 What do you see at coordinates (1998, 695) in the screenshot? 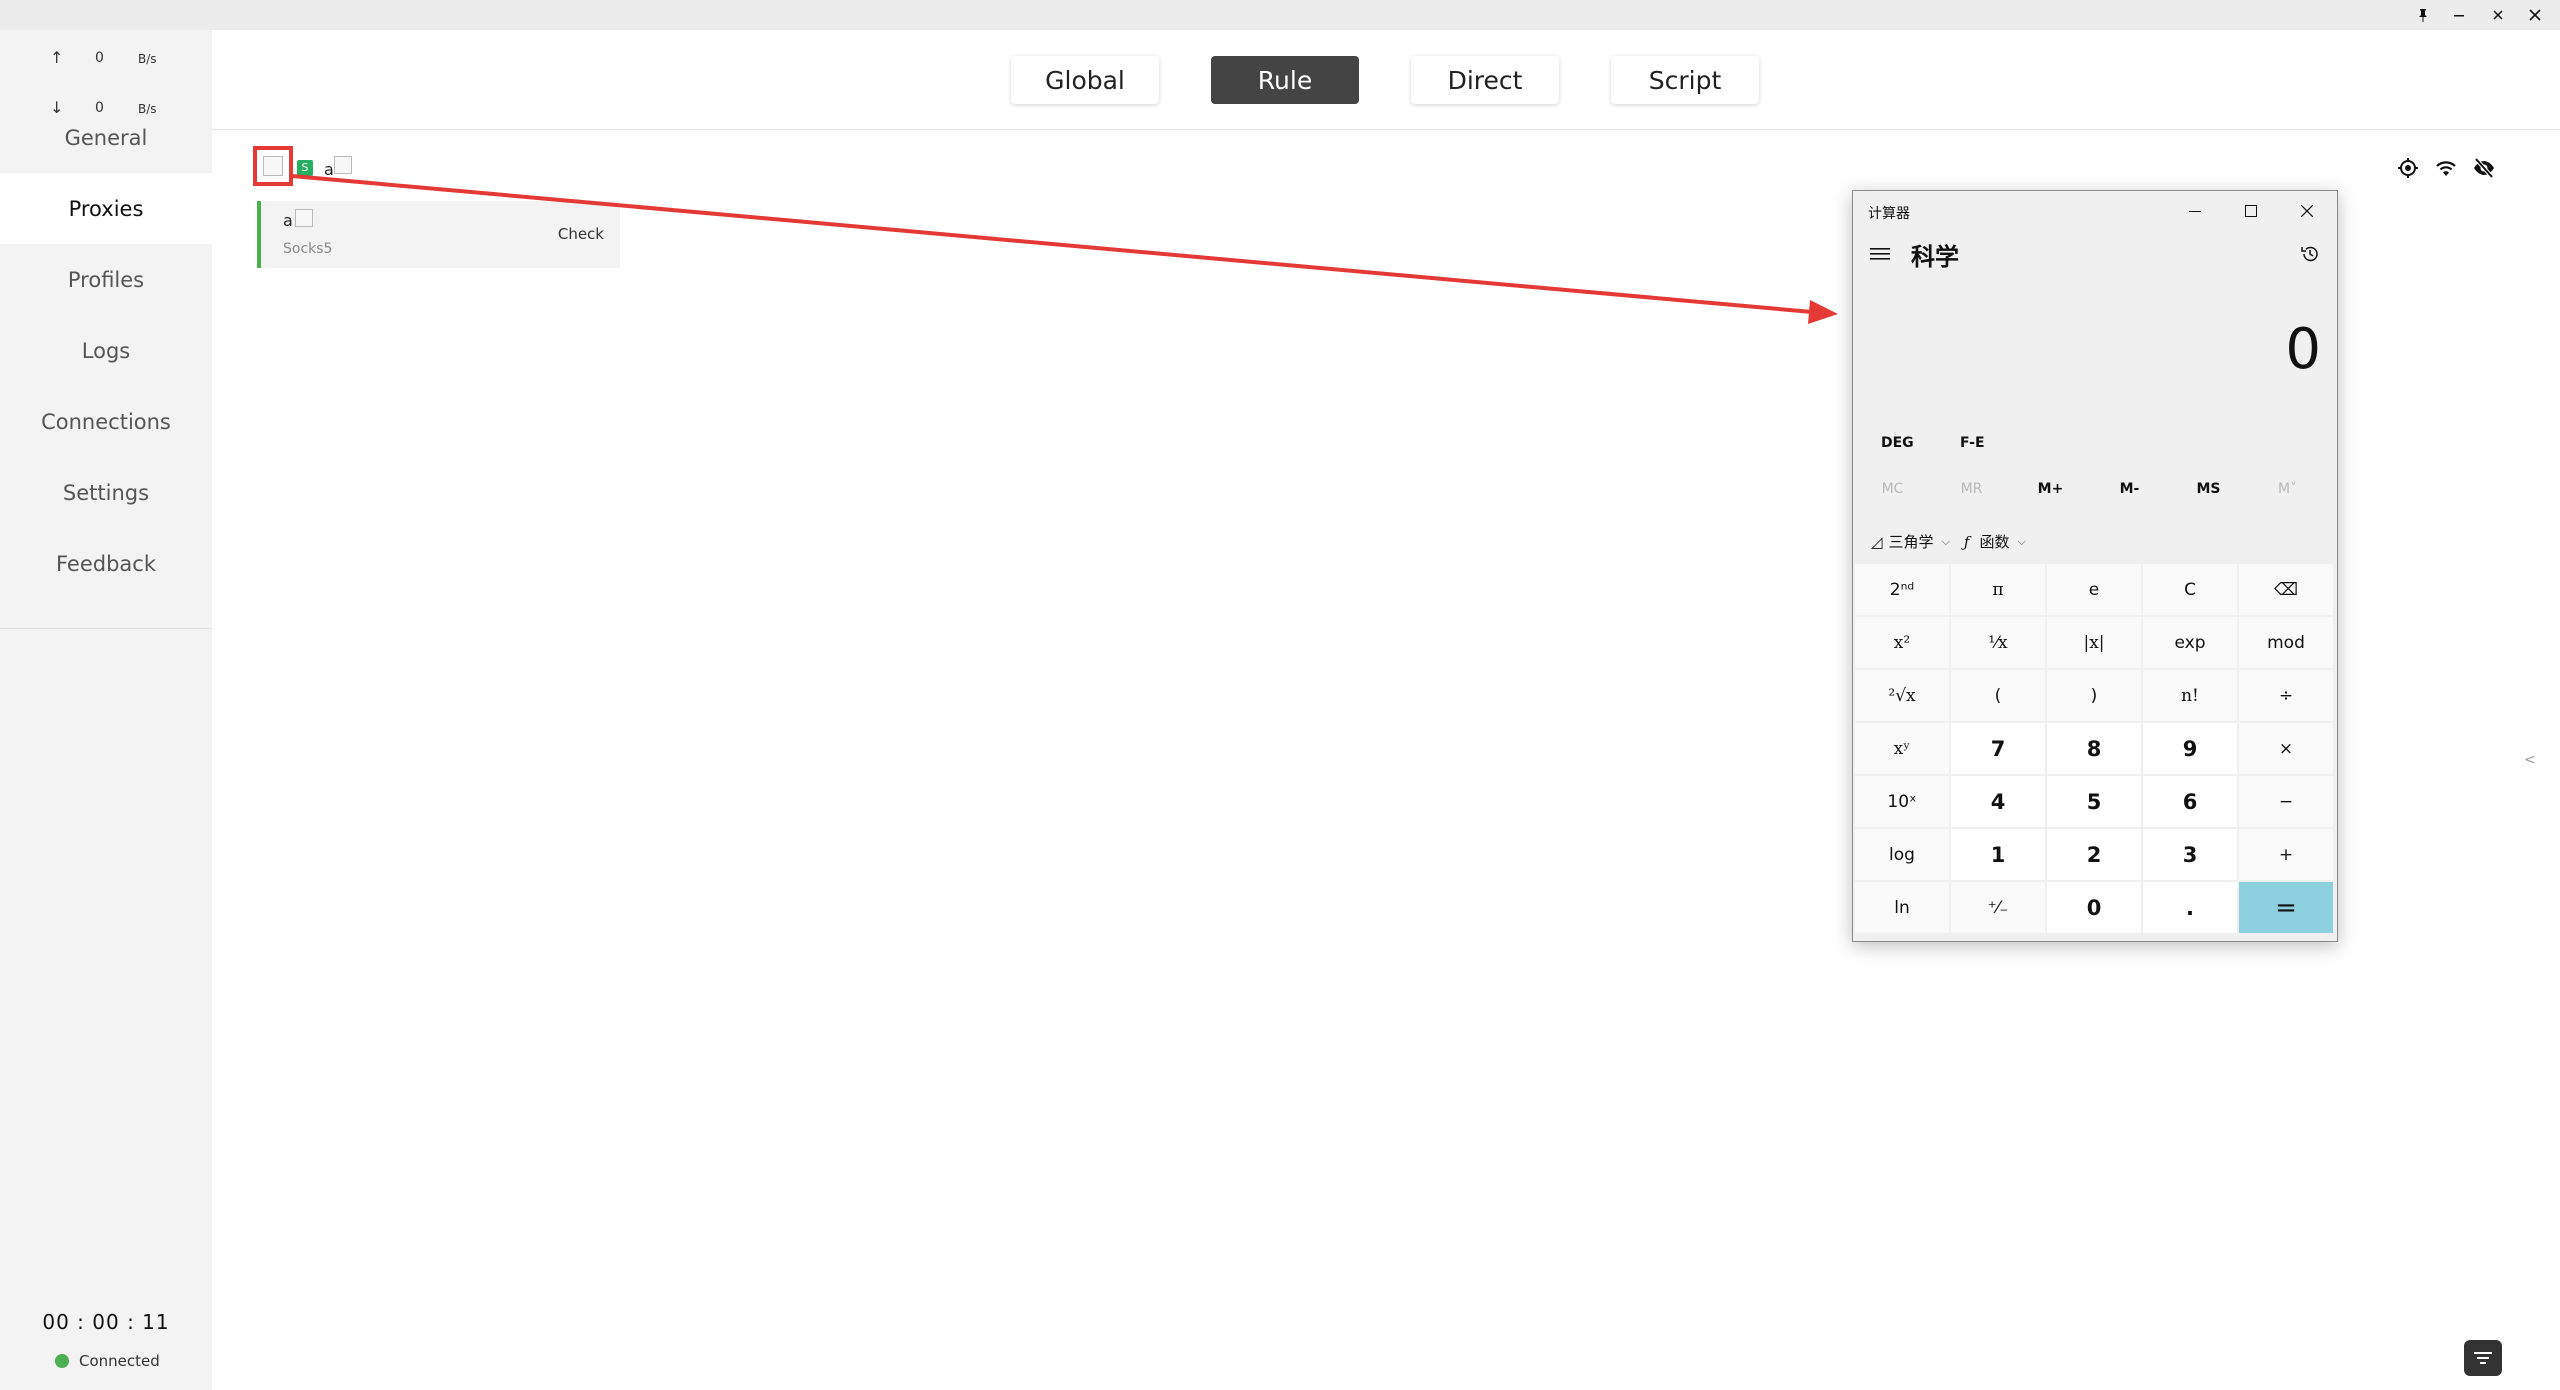
I see `calc-key: (` at bounding box center [1998, 695].